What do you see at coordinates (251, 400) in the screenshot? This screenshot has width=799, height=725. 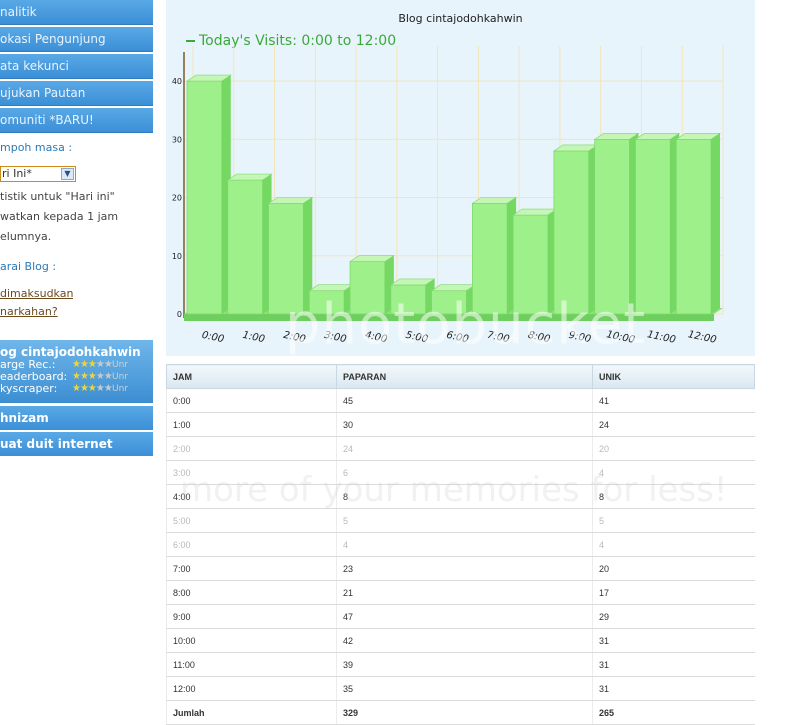 I see `cell-jam: 0:00` at bounding box center [251, 400].